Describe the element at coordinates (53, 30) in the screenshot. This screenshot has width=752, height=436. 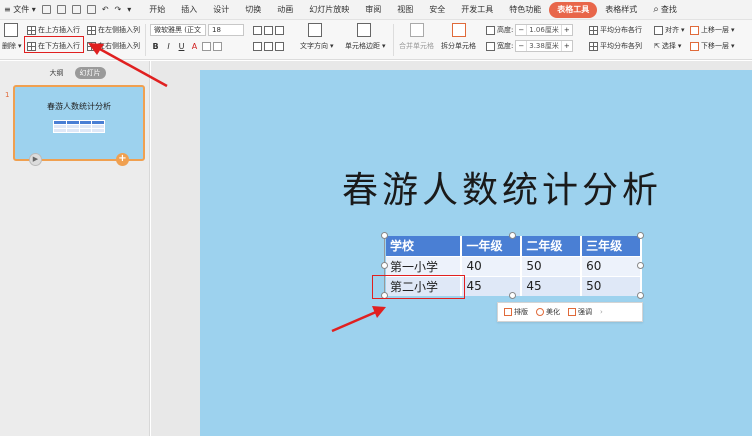
I see `insert-row-above-button: 在上方插入行` at that location.